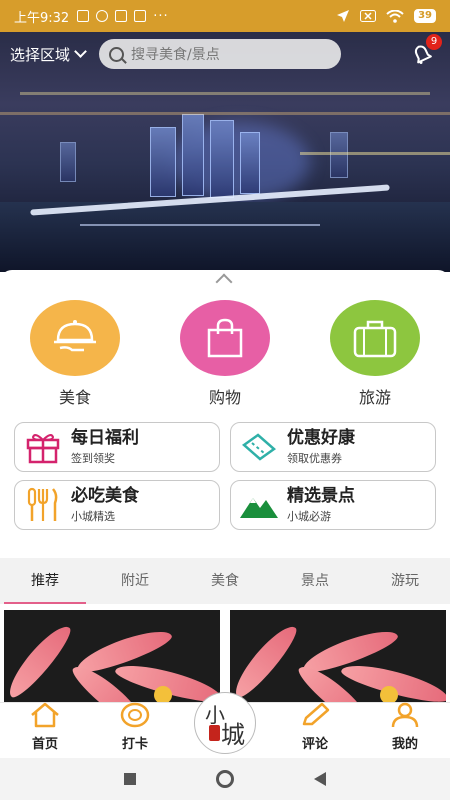 Image resolution: width=450 pixels, height=800 pixels. Describe the element at coordinates (140, 16) in the screenshot. I see `image-icon` at that location.